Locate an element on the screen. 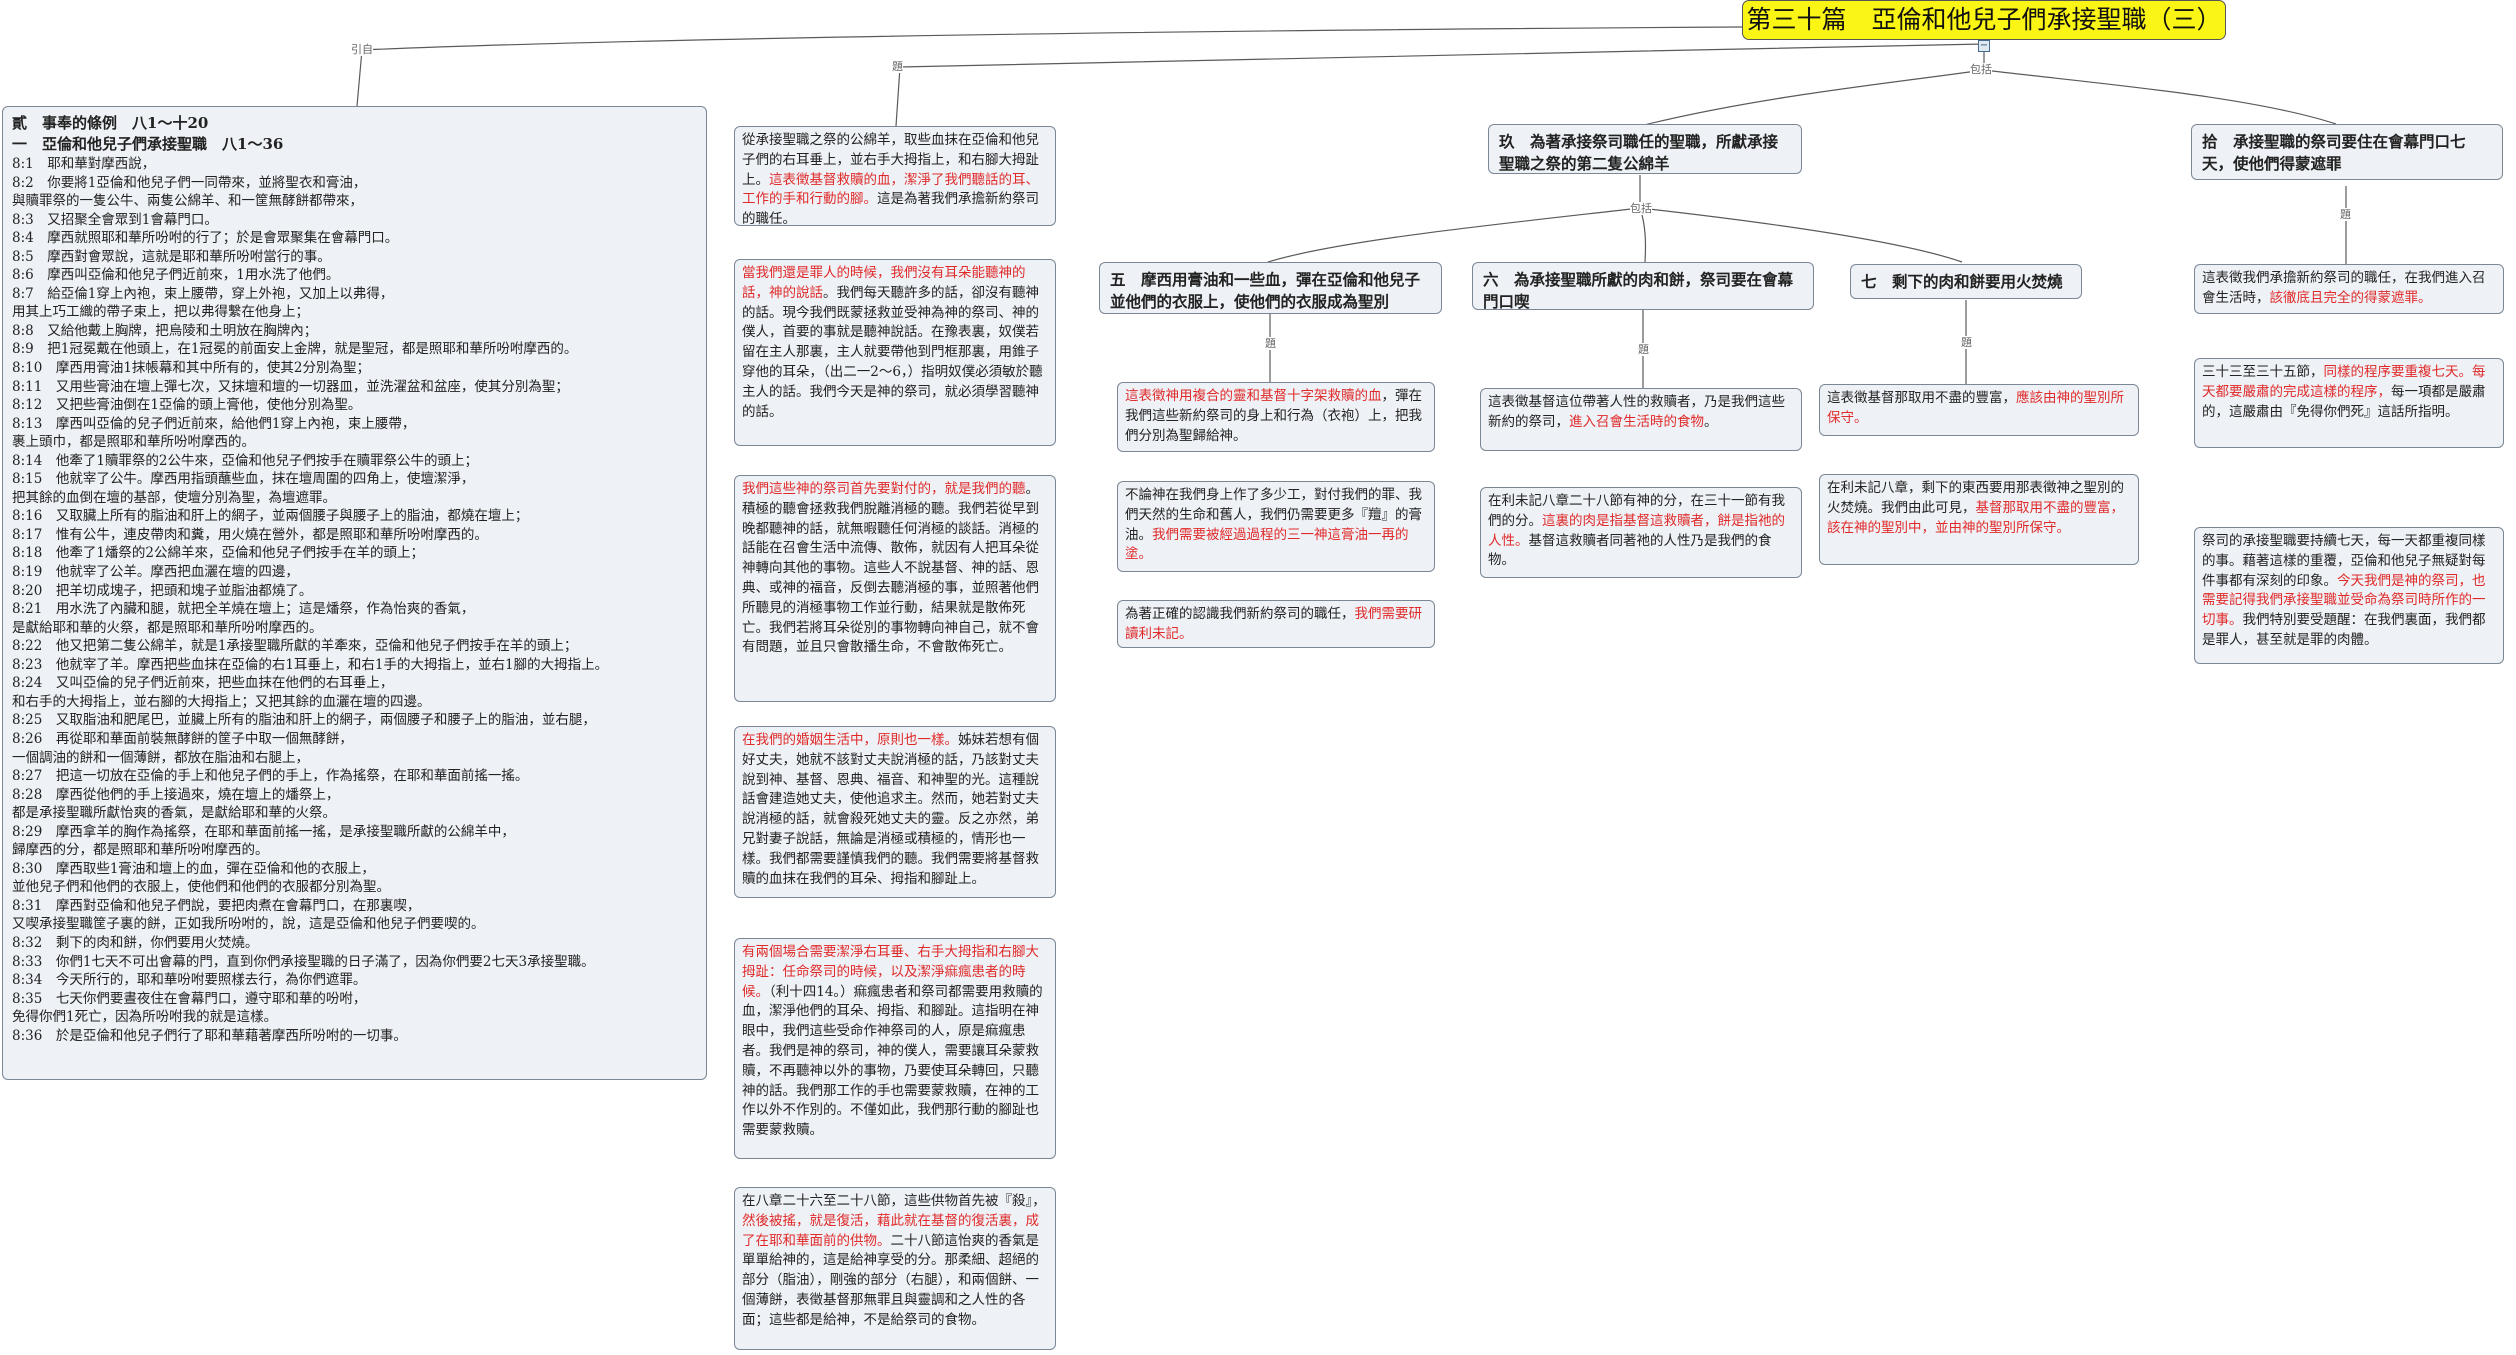  relation-label-body-5: 題 is located at coordinates (1270, 343).